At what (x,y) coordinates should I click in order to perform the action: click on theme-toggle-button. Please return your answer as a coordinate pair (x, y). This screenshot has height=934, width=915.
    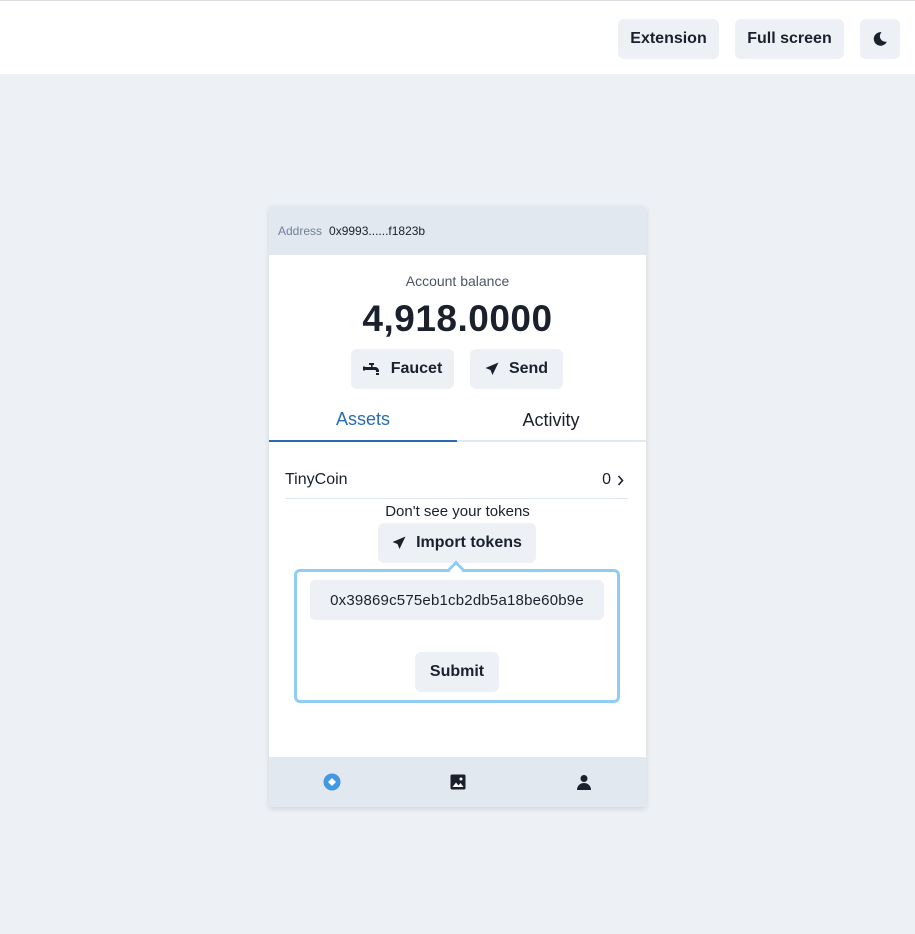
    Looking at the image, I should click on (880, 39).